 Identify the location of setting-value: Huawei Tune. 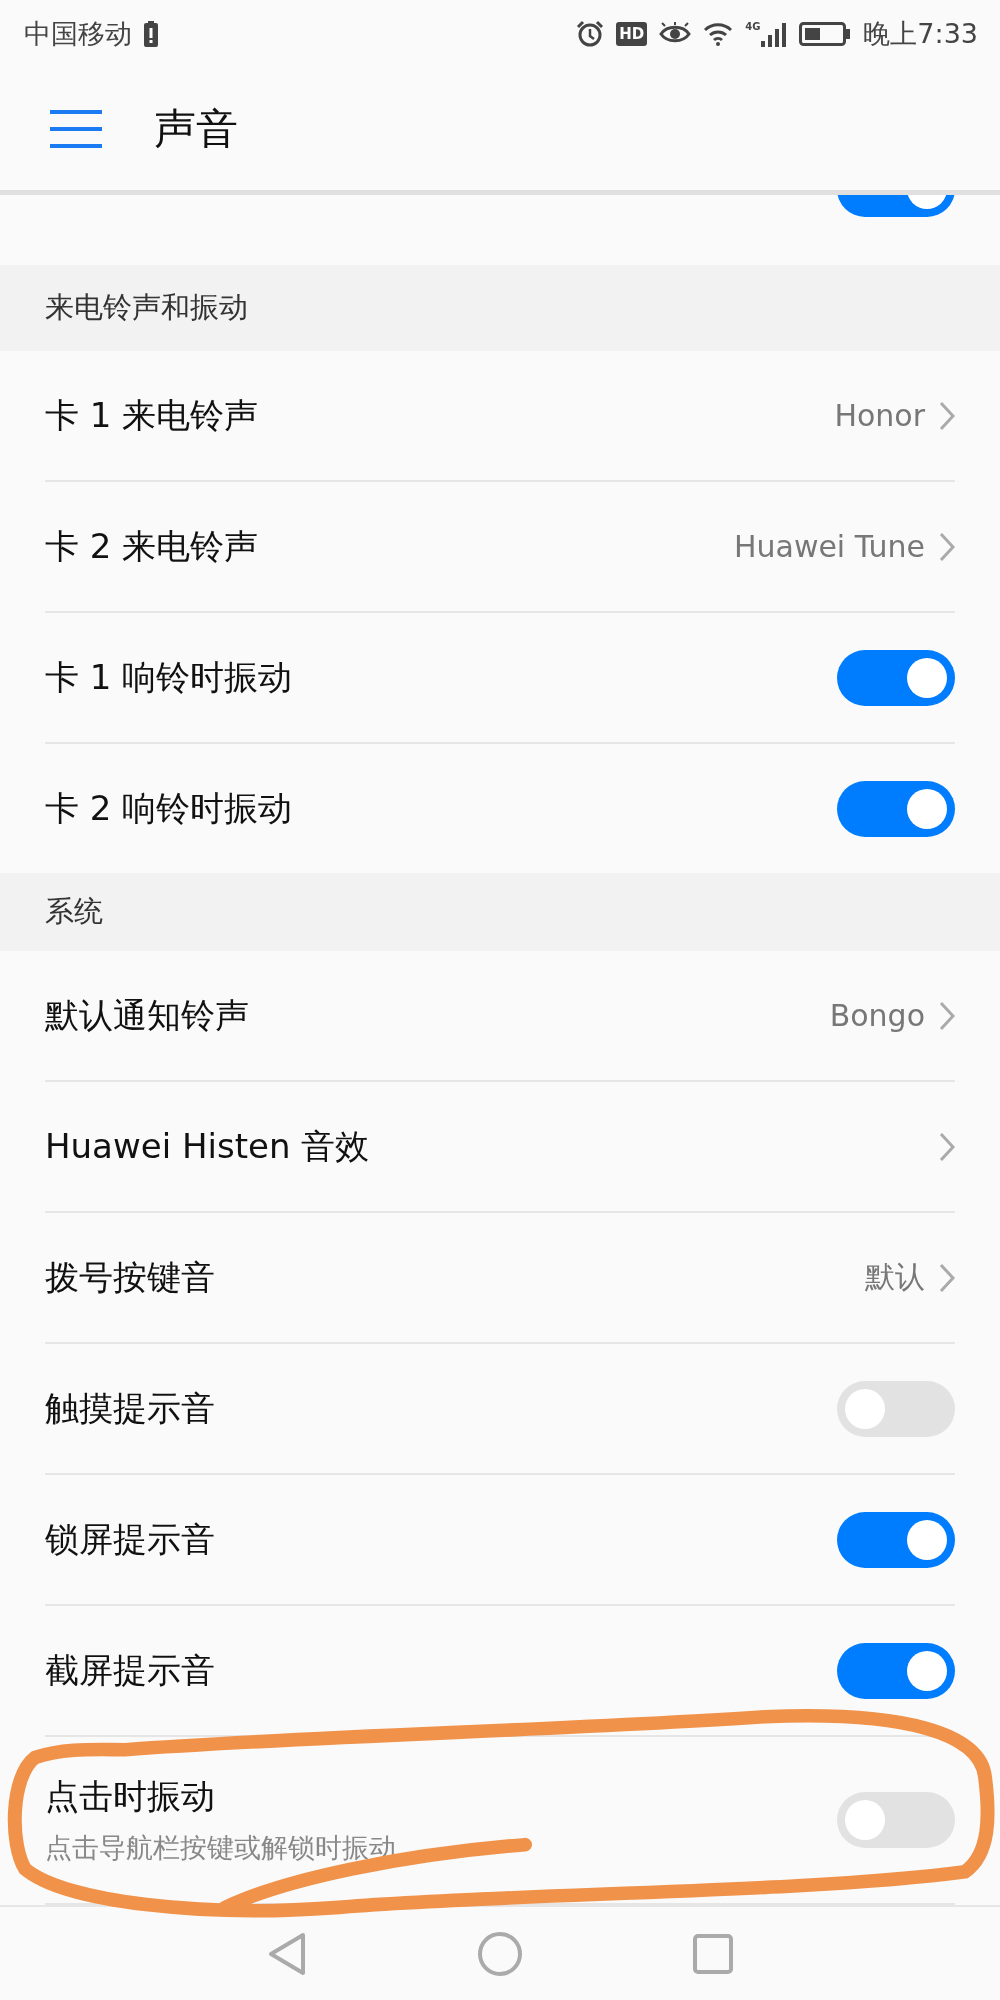
(829, 547).